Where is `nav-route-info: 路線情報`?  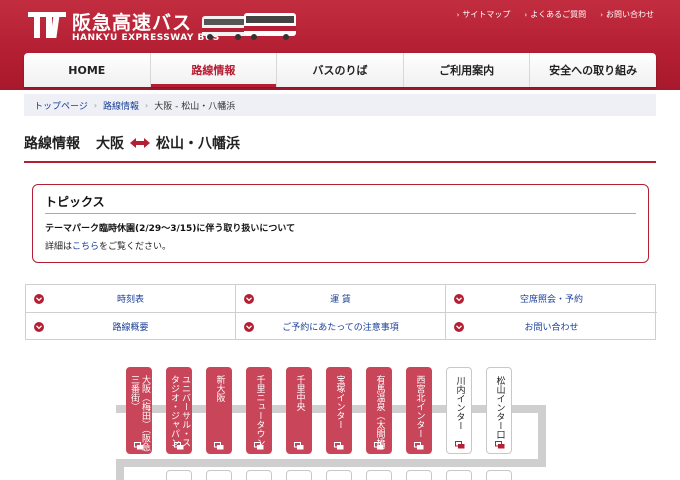 nav-route-info: 路線情報 is located at coordinates (214, 70).